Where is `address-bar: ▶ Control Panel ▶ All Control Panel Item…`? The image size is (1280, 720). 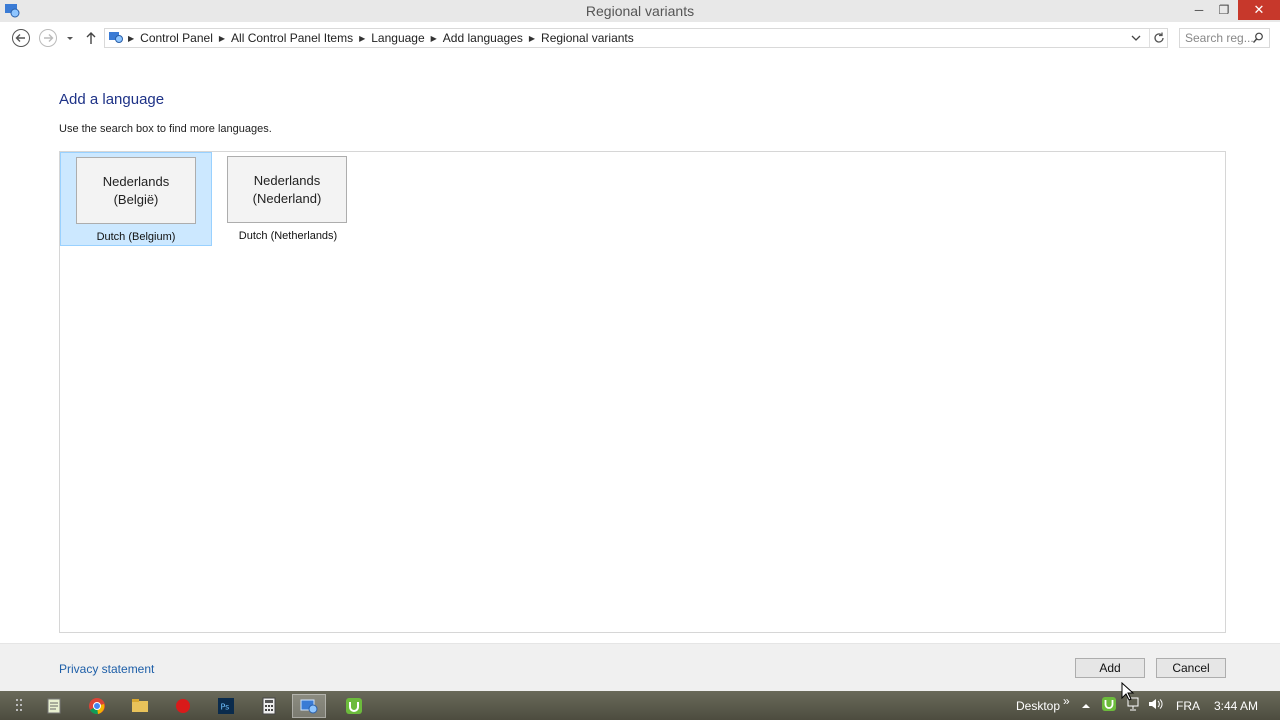
address-bar: ▶ Control Panel ▶ All Control Panel Item… is located at coordinates (636, 38).